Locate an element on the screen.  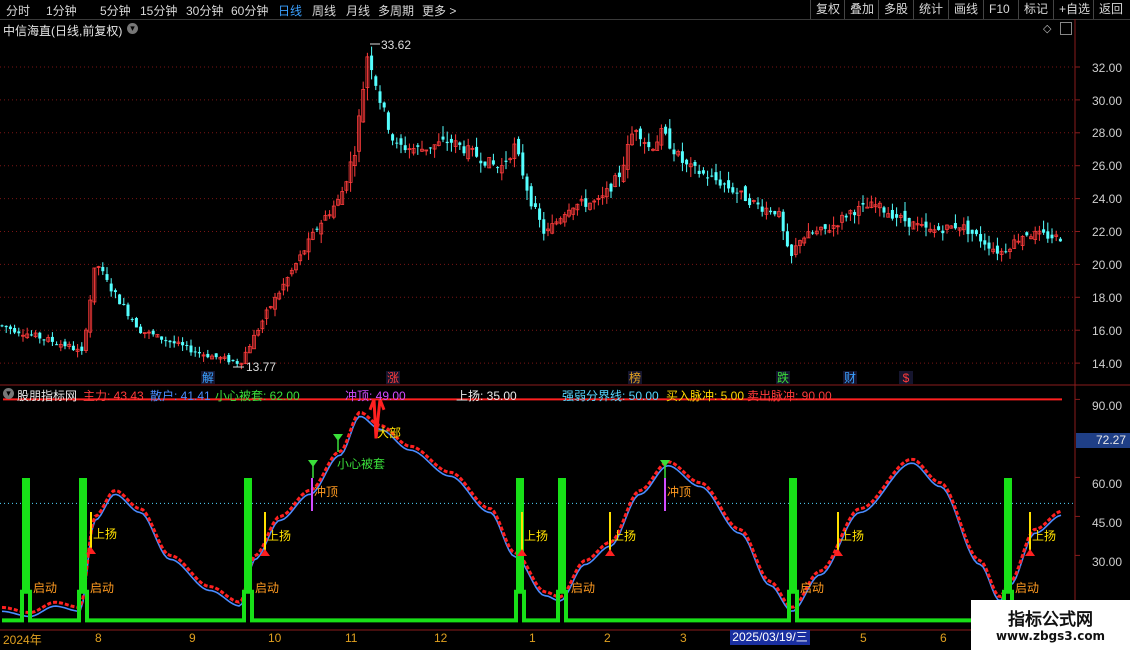
date-tick: 1 is located at coordinates (532, 638).